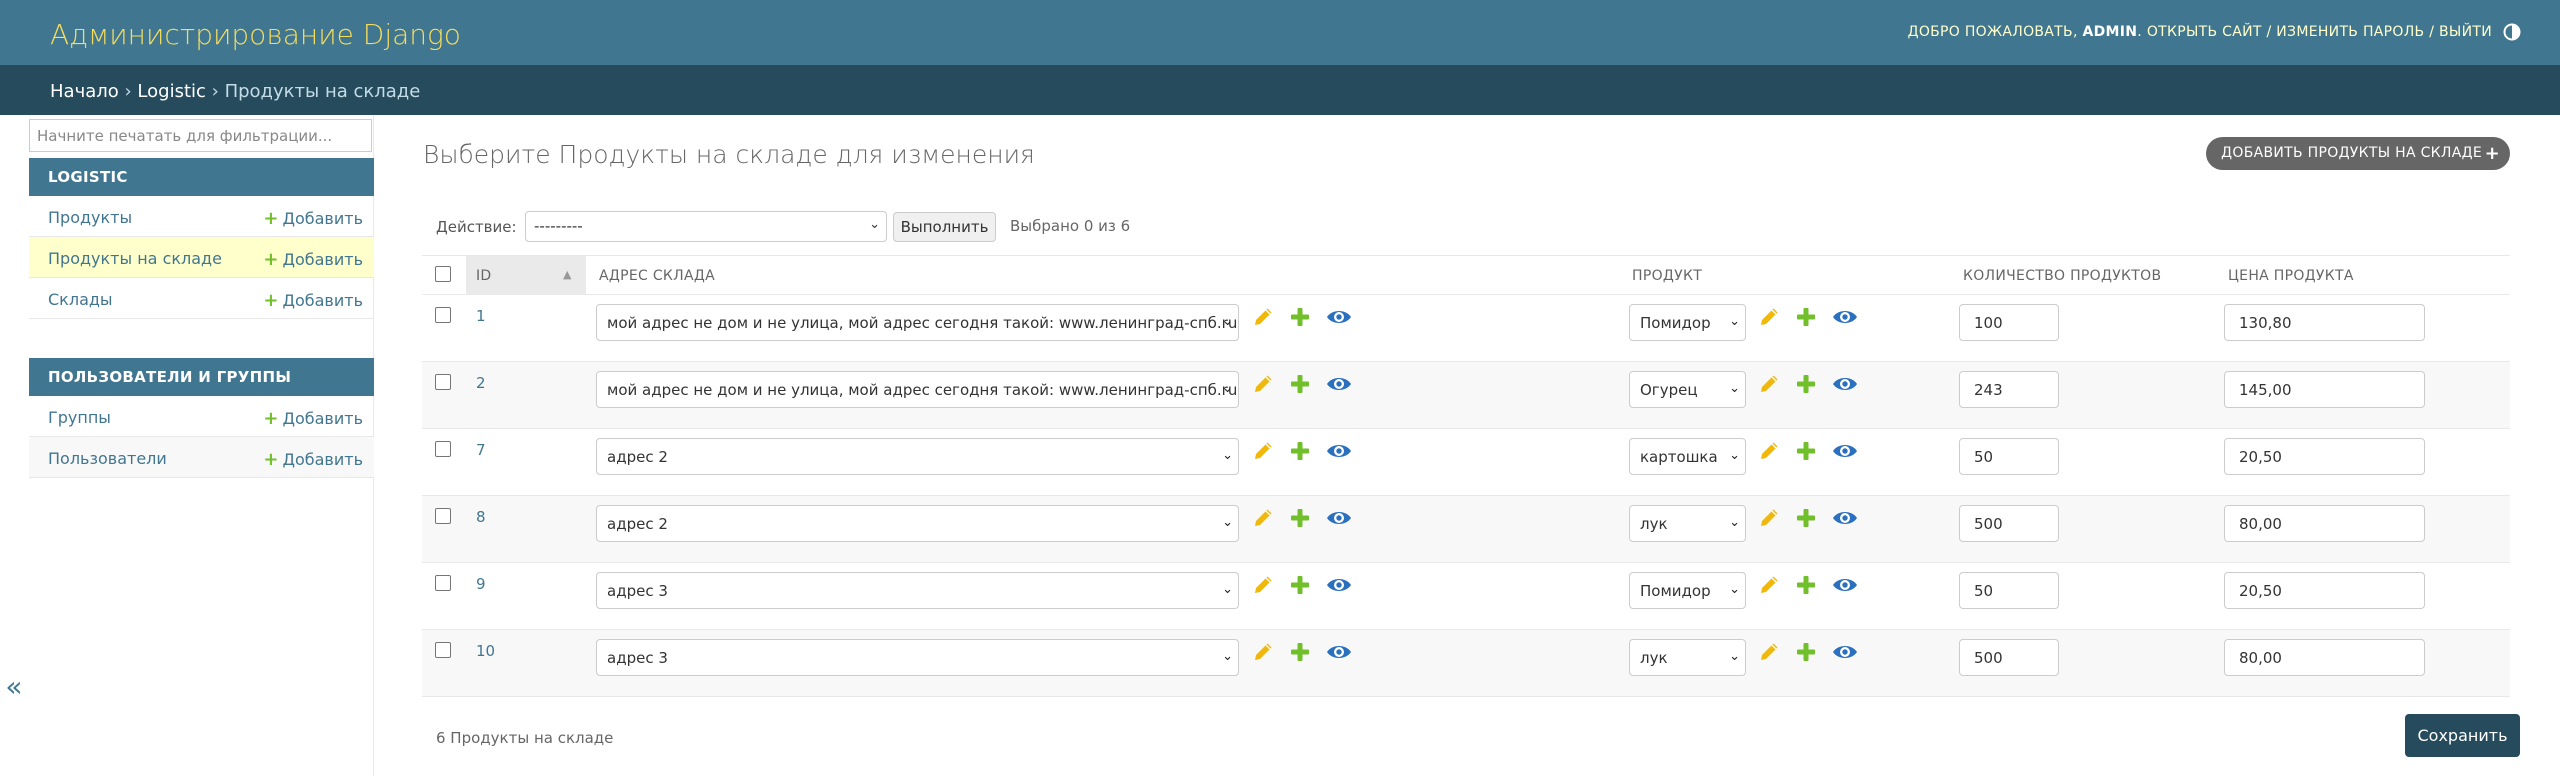 This screenshot has height=776, width=2560. I want to click on select-all-checkbox, so click(443, 274).